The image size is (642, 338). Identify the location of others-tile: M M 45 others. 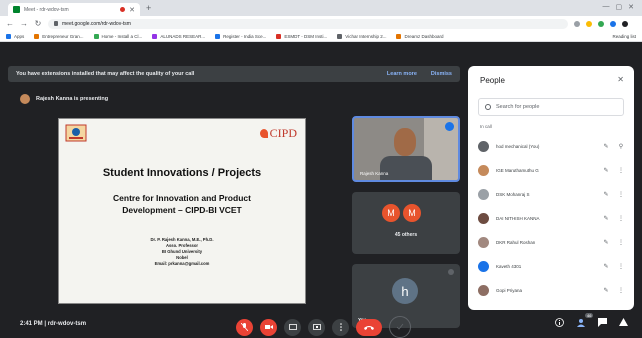
(406, 223).